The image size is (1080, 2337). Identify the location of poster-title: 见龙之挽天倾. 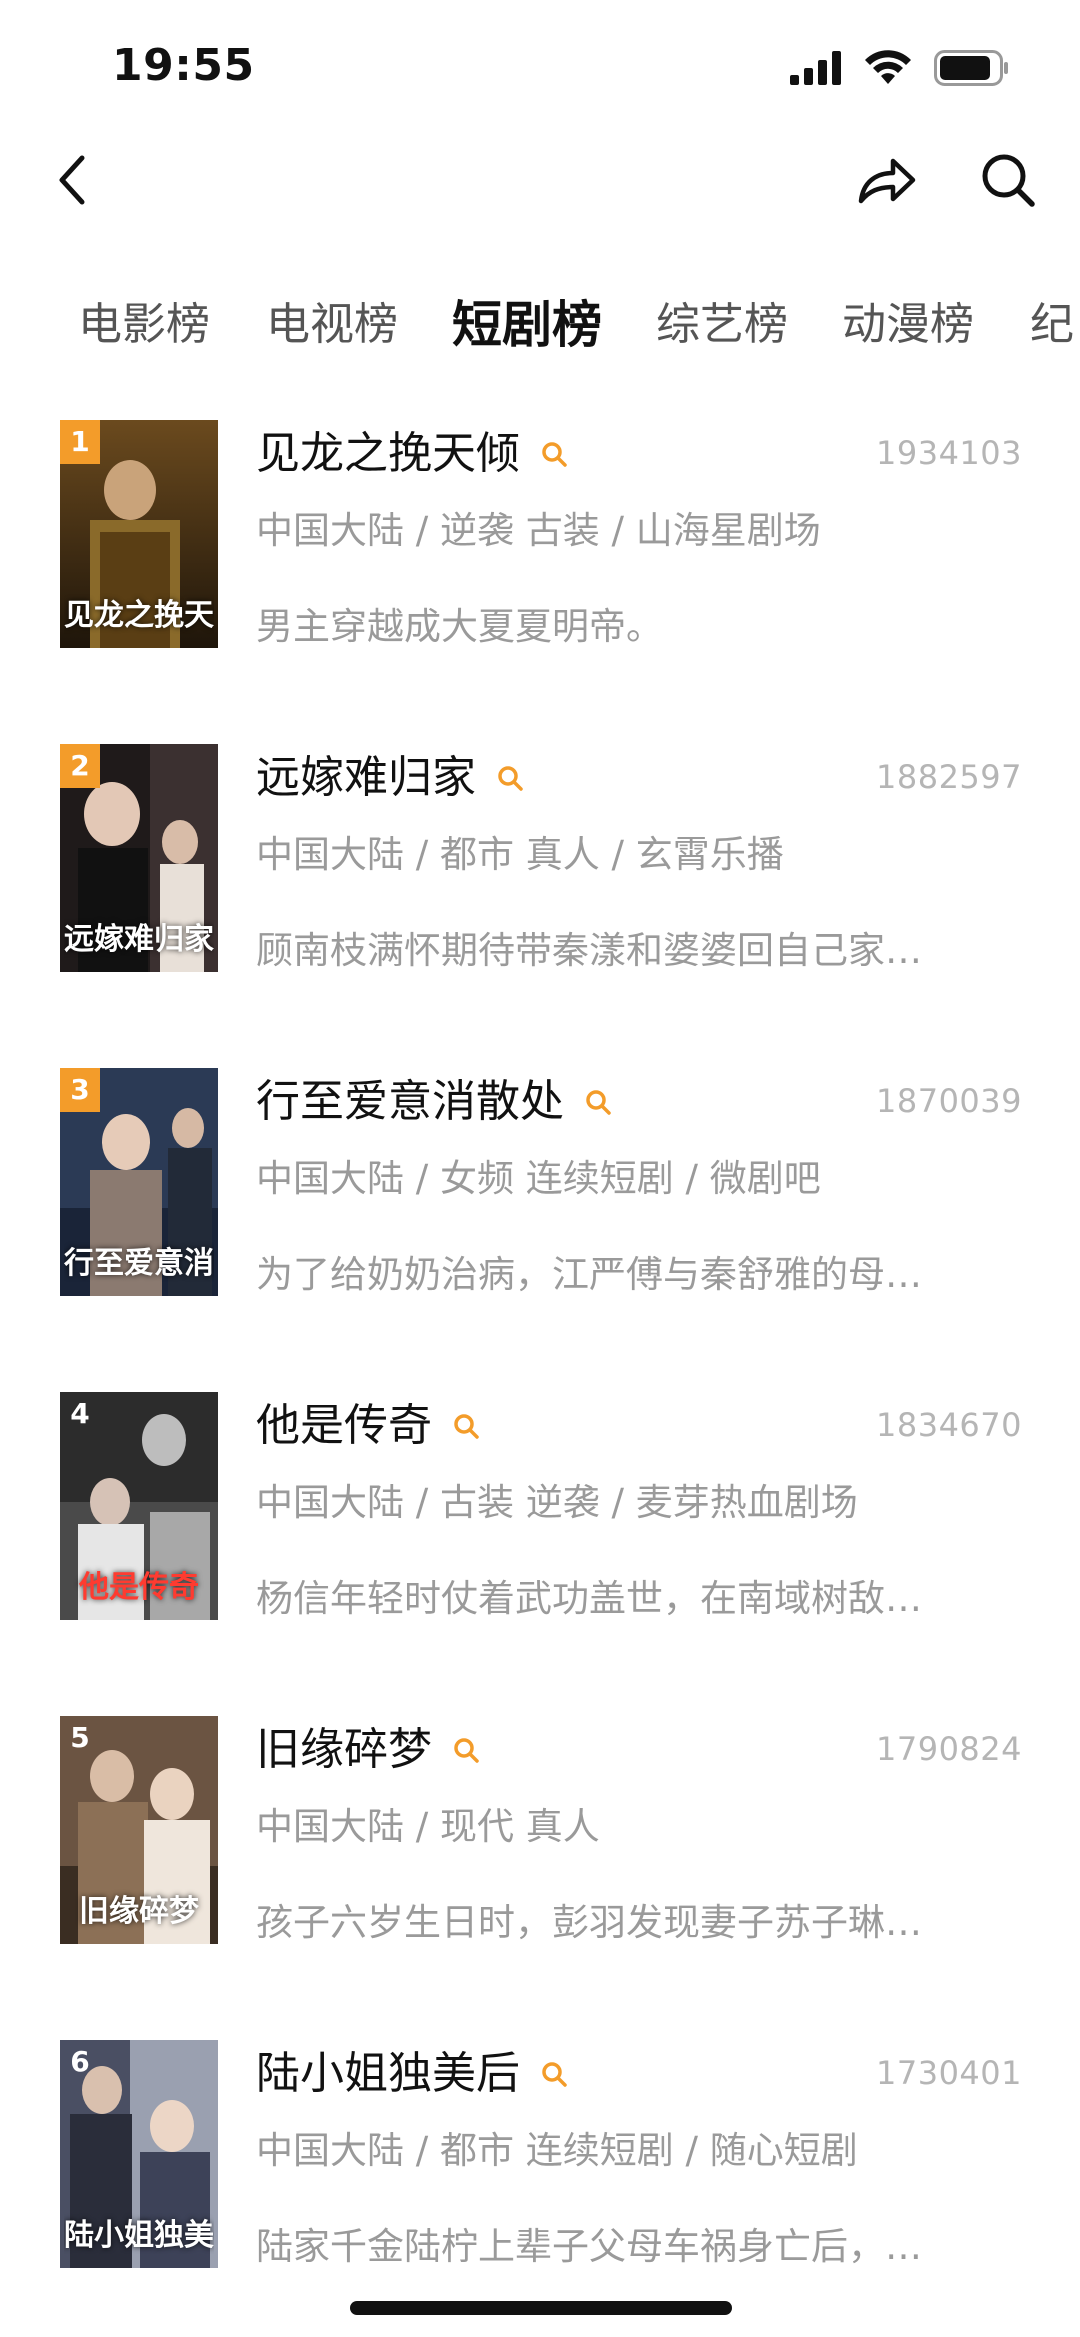
(139, 615).